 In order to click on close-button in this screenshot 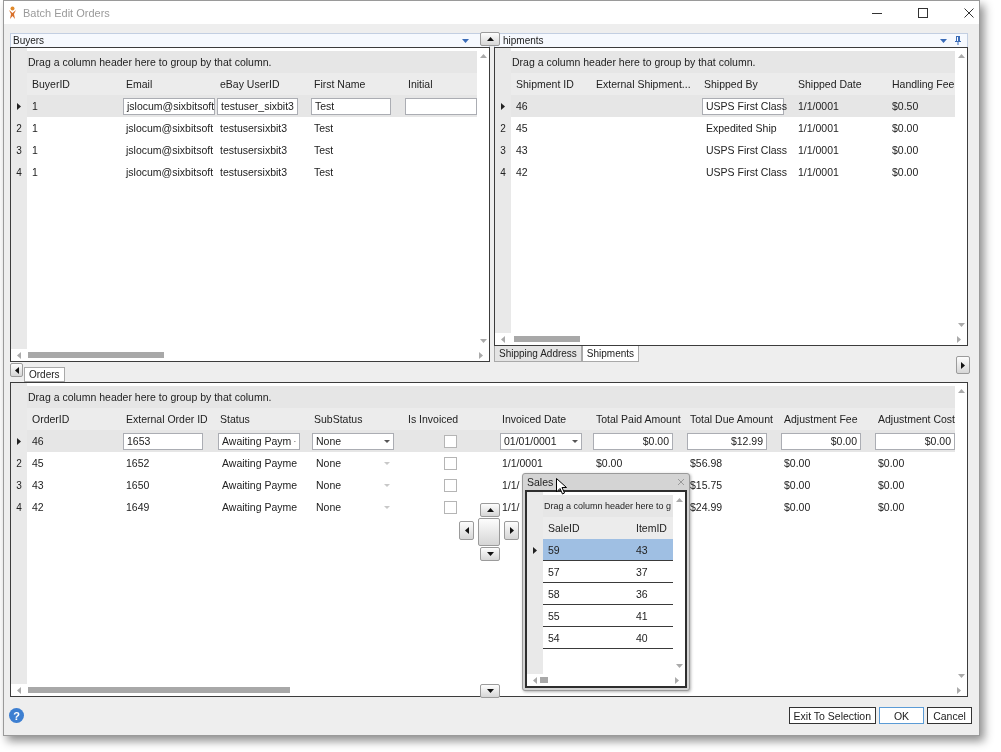, I will do `click(969, 12)`.